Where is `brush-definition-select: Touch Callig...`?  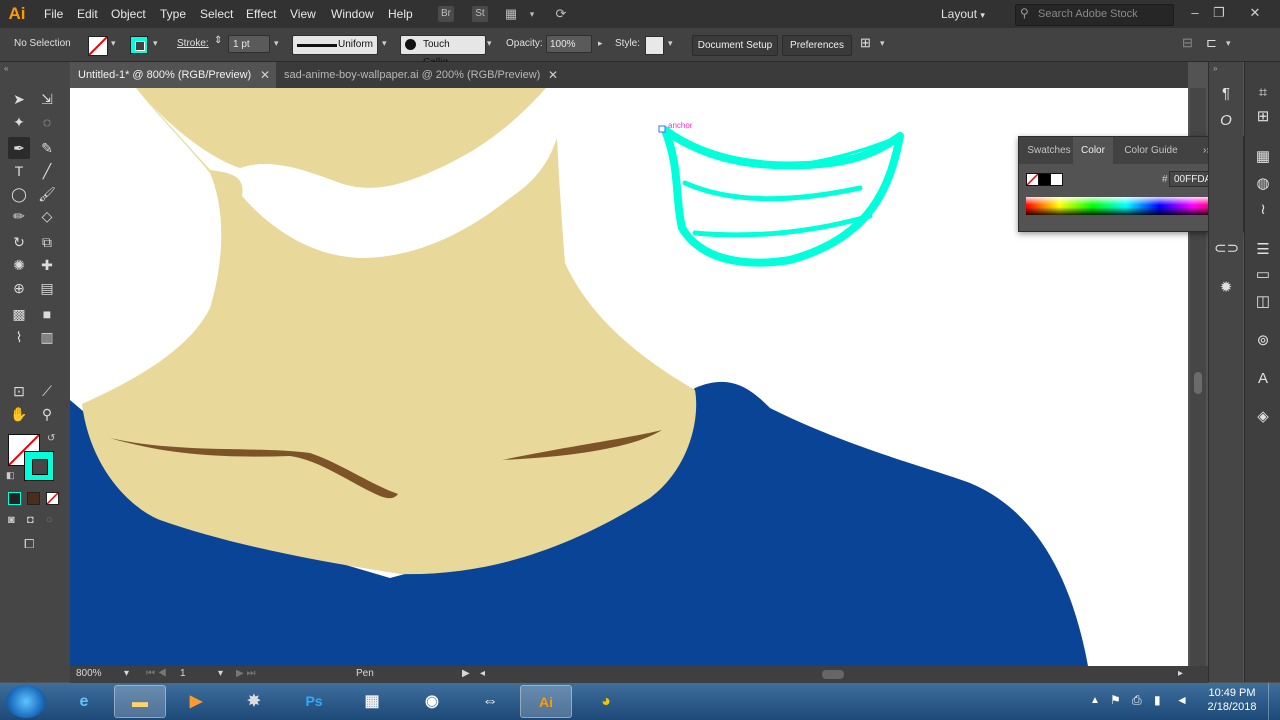
brush-definition-select: Touch Callig... is located at coordinates (443, 51).